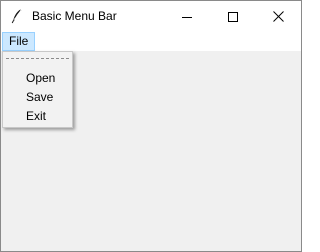 The image size is (320, 252). I want to click on feather-icon, so click(16, 16).